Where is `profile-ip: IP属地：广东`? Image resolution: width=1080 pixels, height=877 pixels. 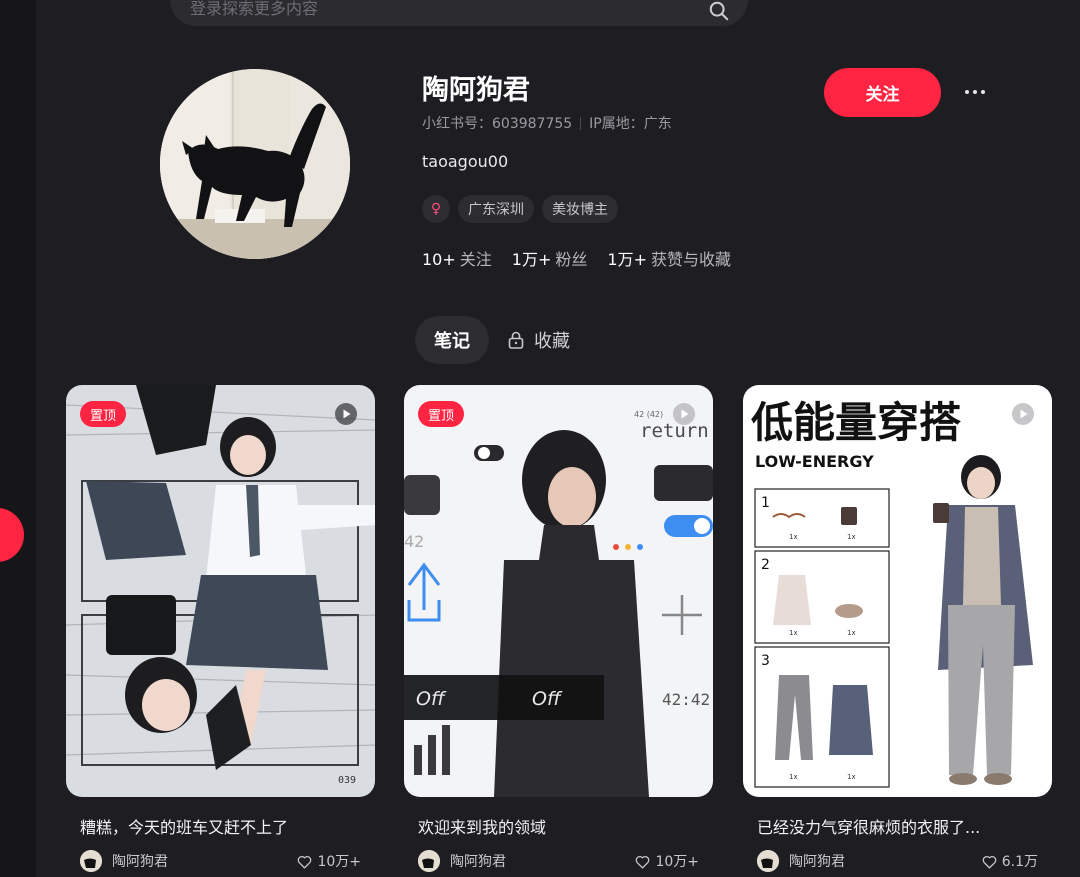
profile-ip: IP属地：广东 is located at coordinates (630, 124).